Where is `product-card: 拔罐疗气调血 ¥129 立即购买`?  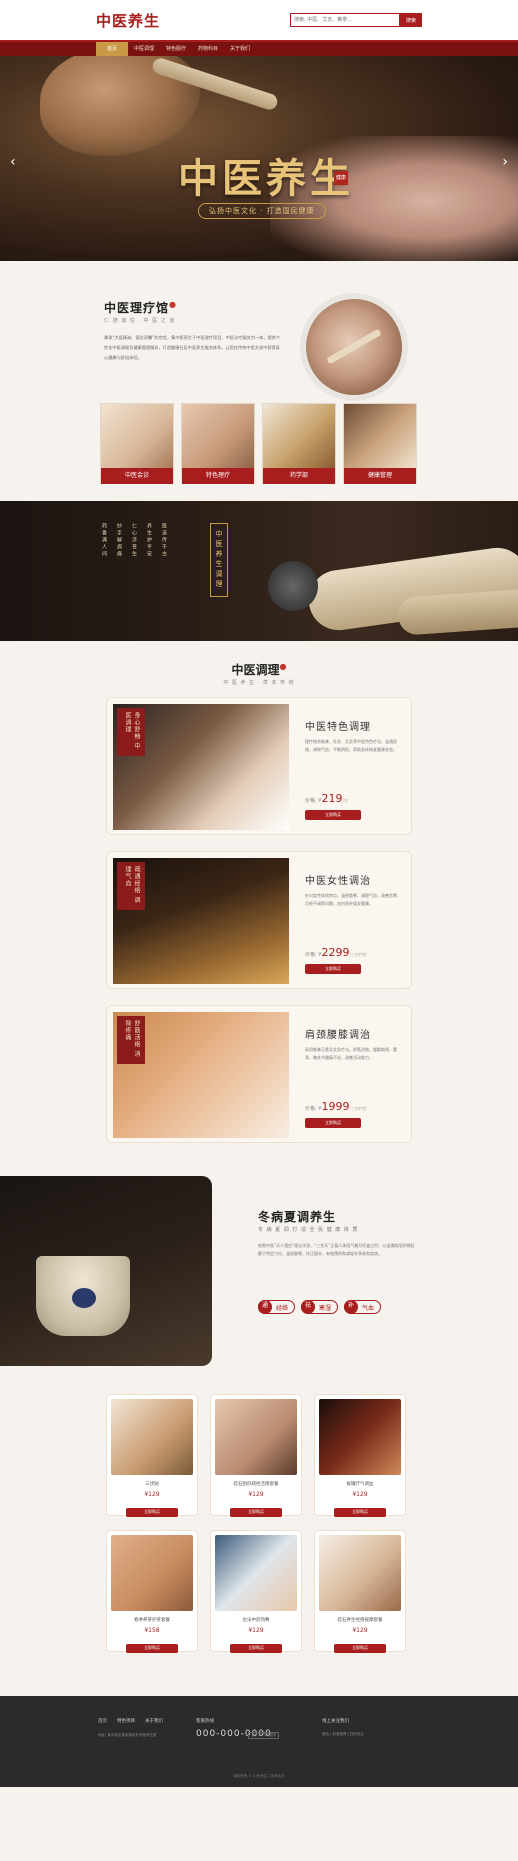
product-card: 拔罐疗气调血 ¥129 立即购买 is located at coordinates (360, 1455).